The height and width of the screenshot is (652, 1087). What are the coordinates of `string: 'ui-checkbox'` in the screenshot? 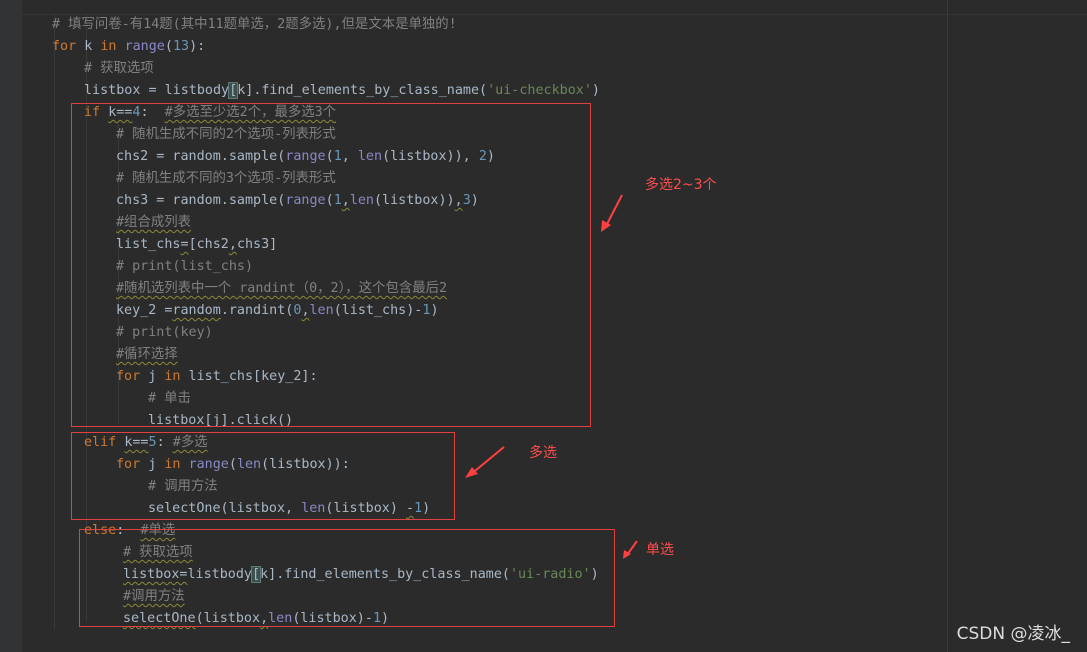 It's located at (539, 90).